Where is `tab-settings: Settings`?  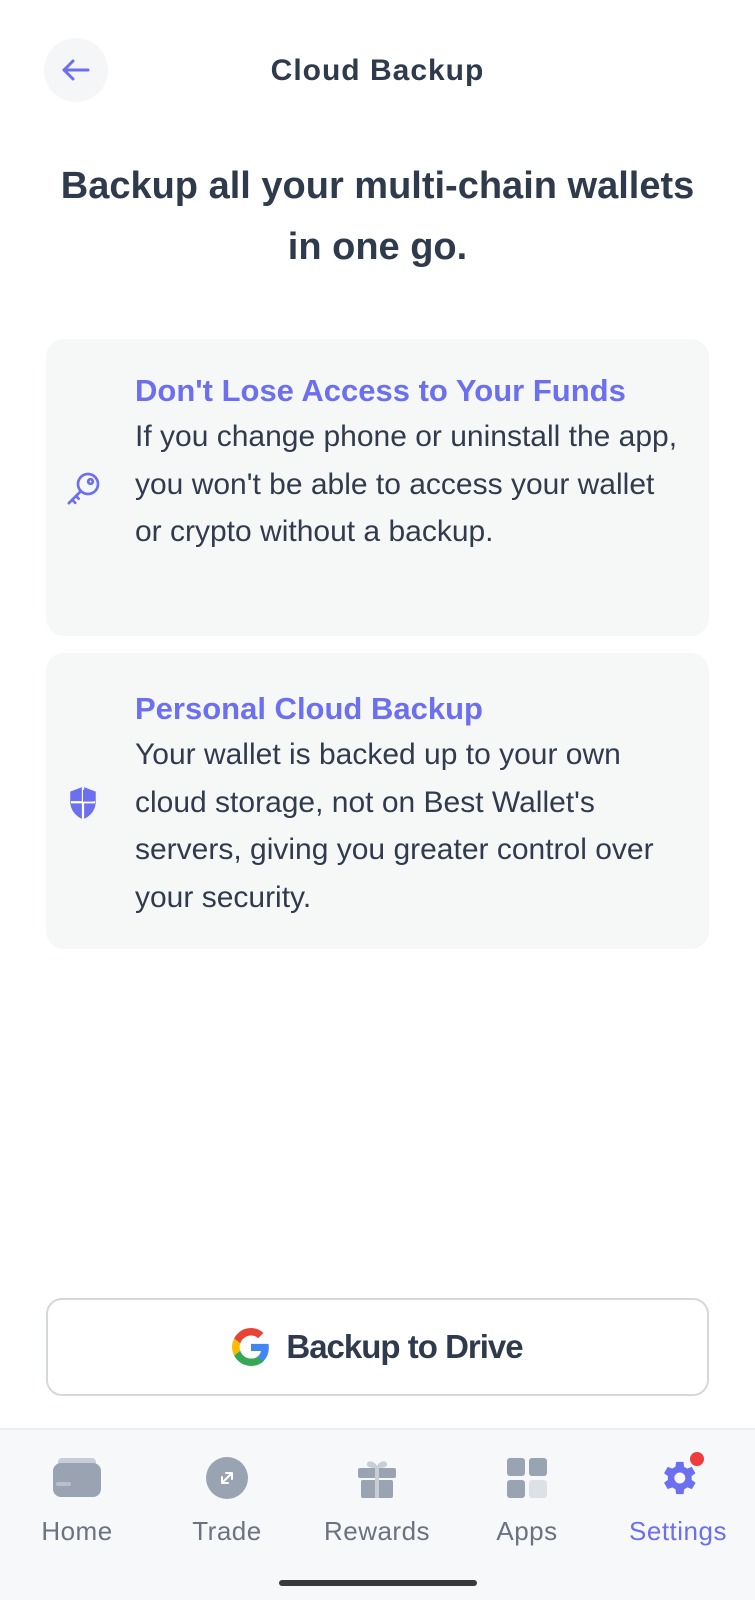 tab-settings: Settings is located at coordinates (678, 1499).